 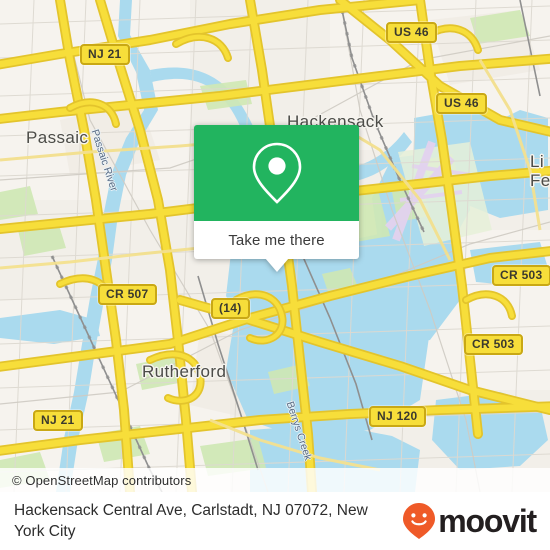 I want to click on route-shield-cr-507: CR 507, so click(x=127, y=294).